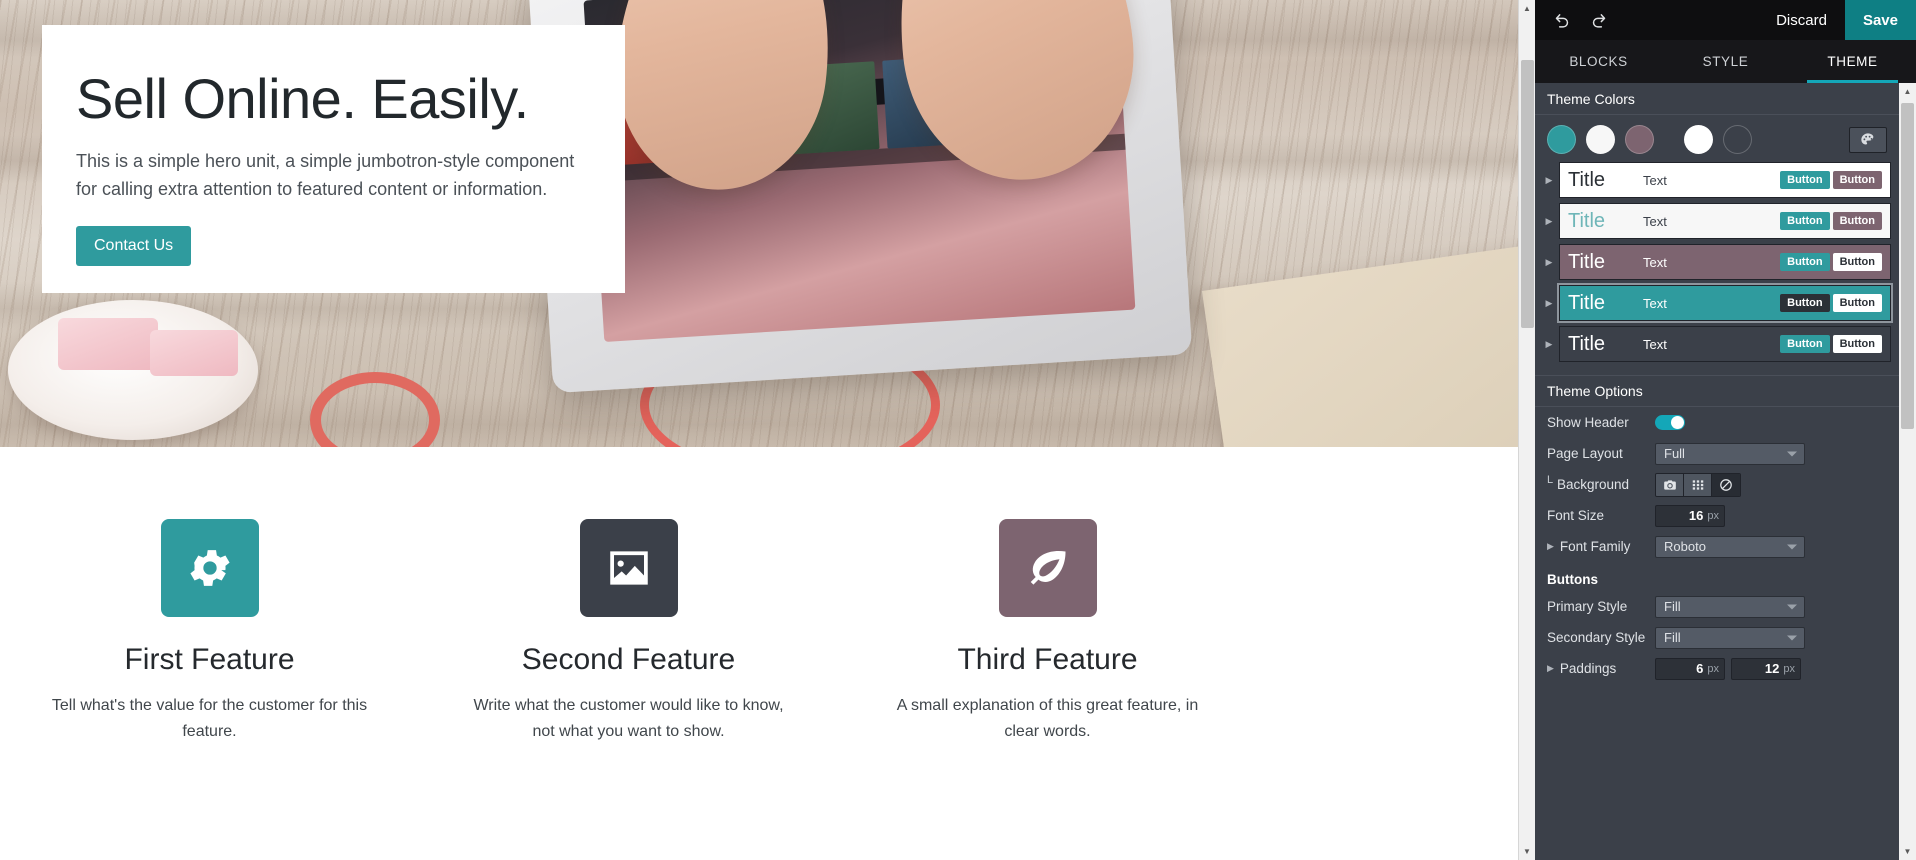 The height and width of the screenshot is (860, 1916). Describe the element at coordinates (1550, 546) in the screenshot. I see `expand-caret-font-family: ▶` at that location.